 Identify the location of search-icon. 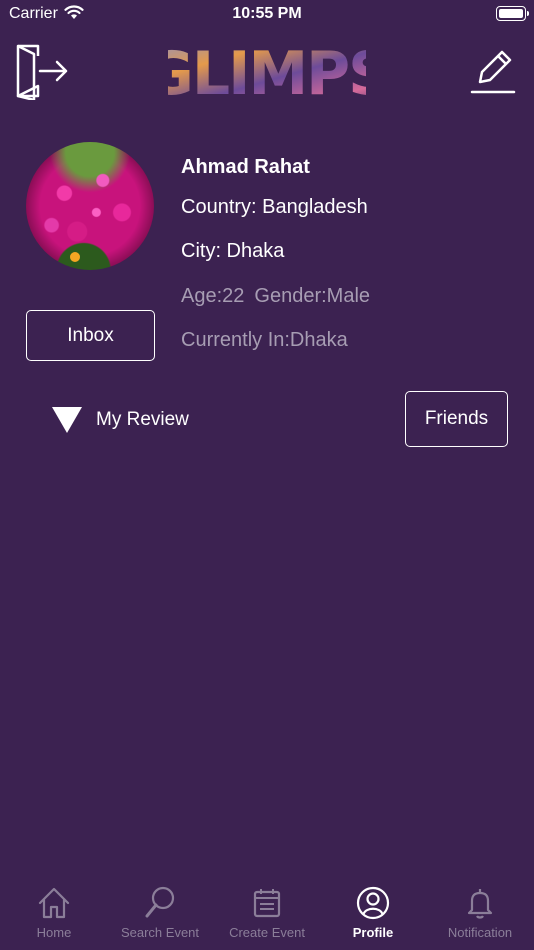
(160, 902).